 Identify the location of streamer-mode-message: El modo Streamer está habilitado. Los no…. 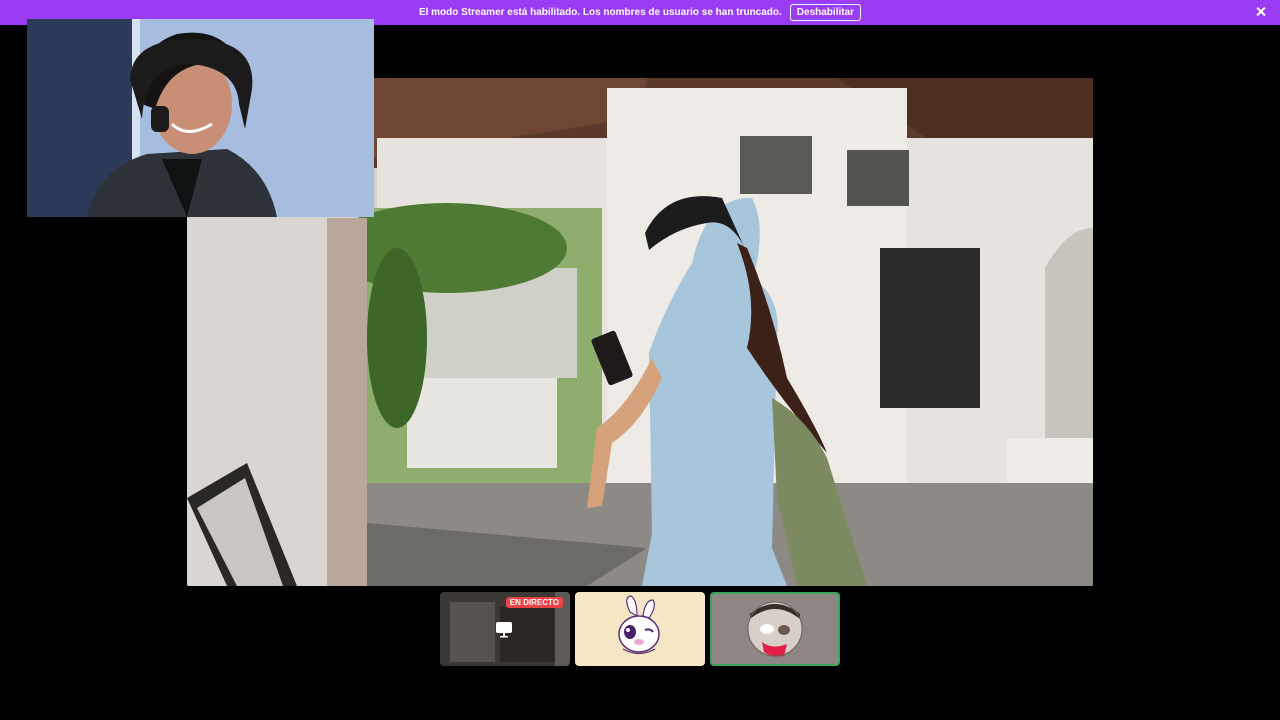
(600, 12).